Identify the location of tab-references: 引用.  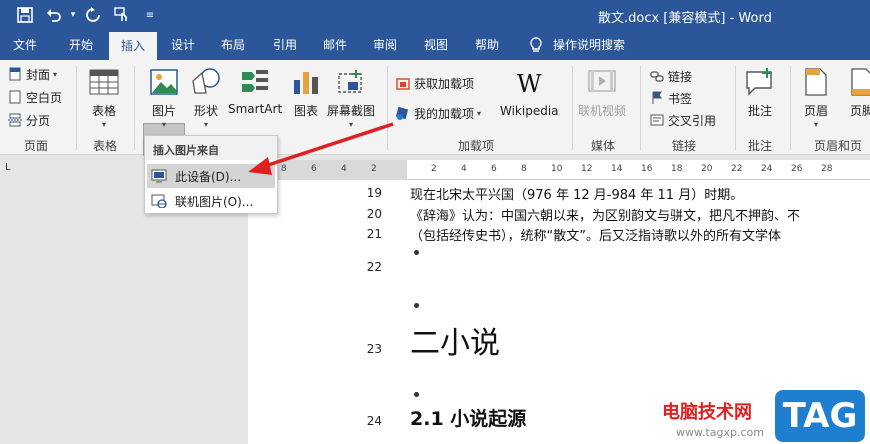
(285, 45).